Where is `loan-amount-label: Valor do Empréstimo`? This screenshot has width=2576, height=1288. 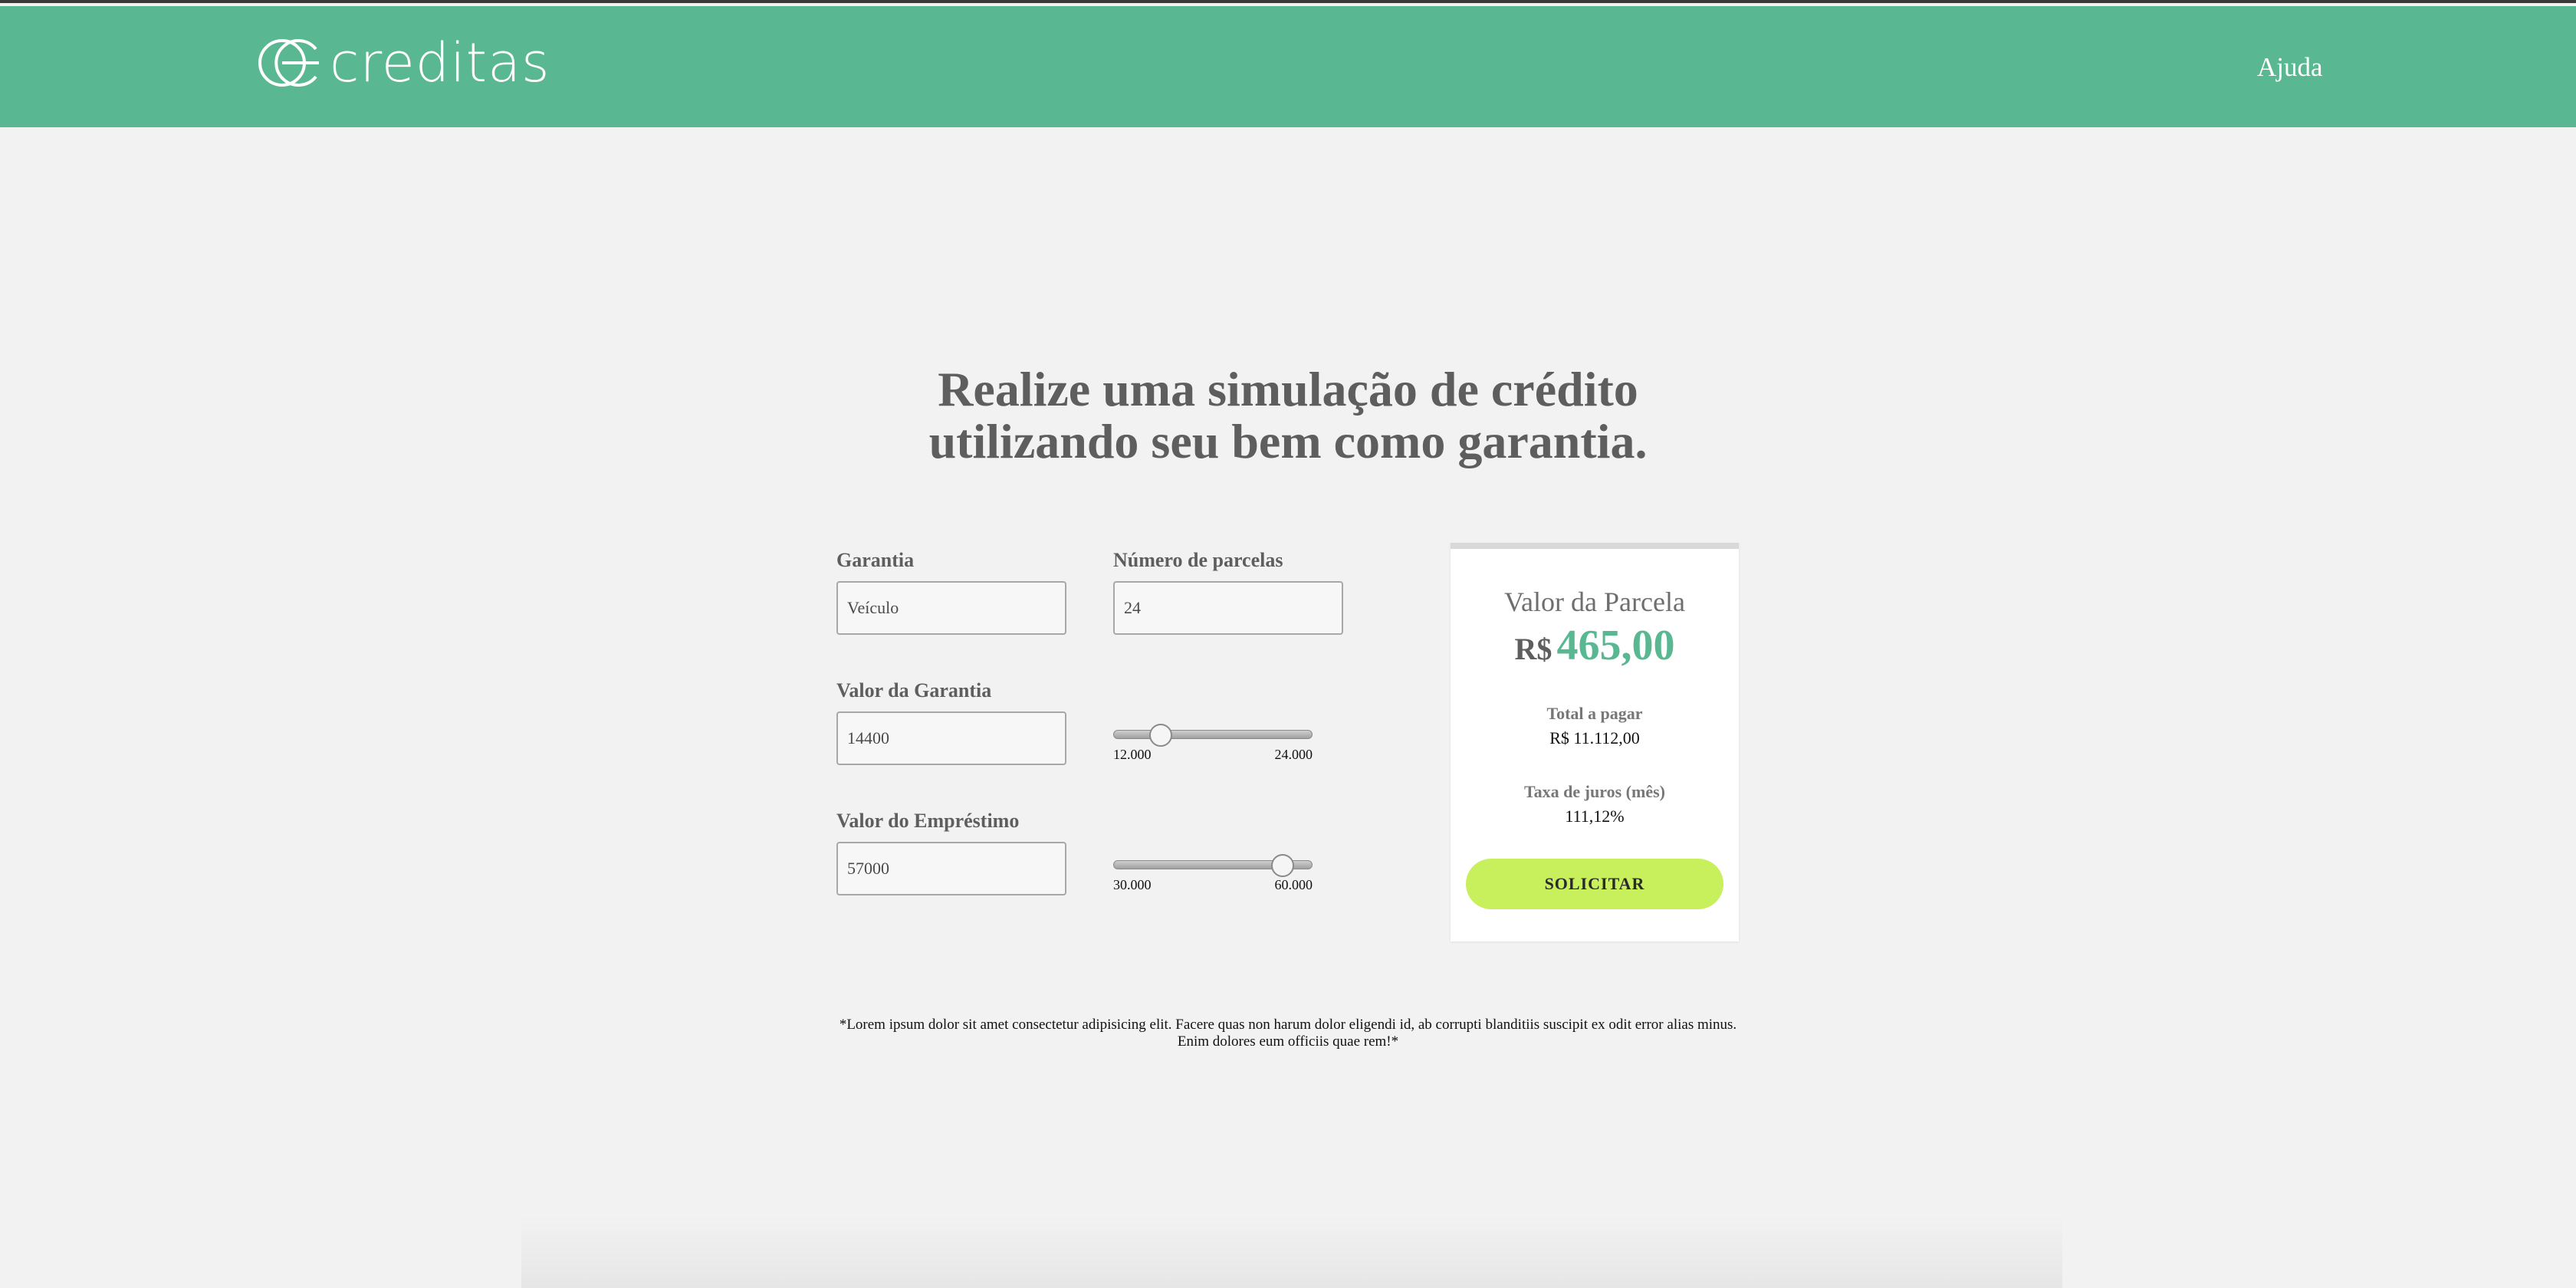
loan-amount-label: Valor do Empréstimo is located at coordinates (928, 821).